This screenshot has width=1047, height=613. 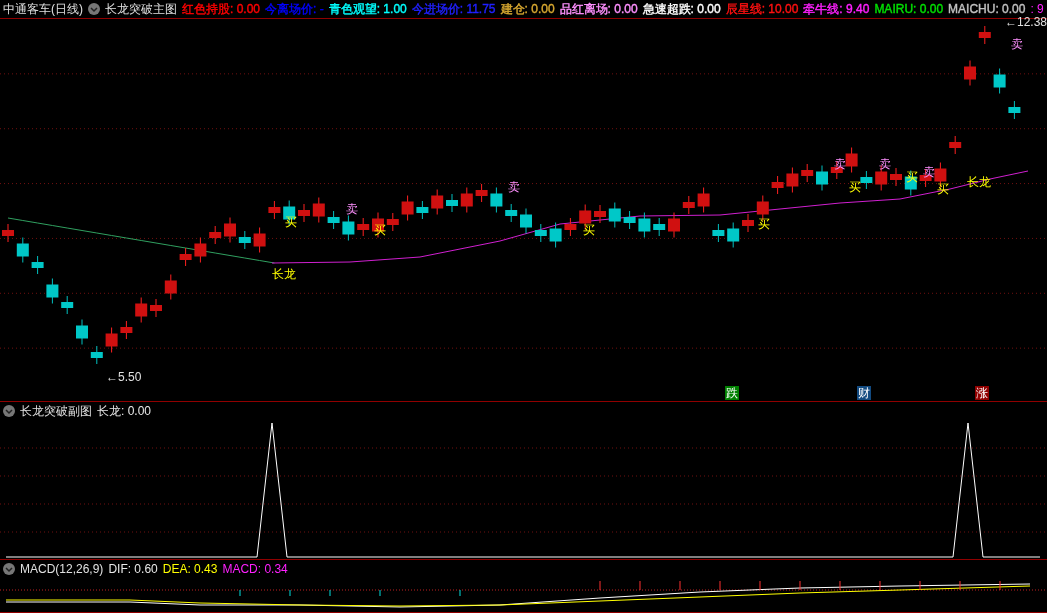 What do you see at coordinates (987, 9) in the screenshot?
I see `indicator-reading: MAICHU: 0.00` at bounding box center [987, 9].